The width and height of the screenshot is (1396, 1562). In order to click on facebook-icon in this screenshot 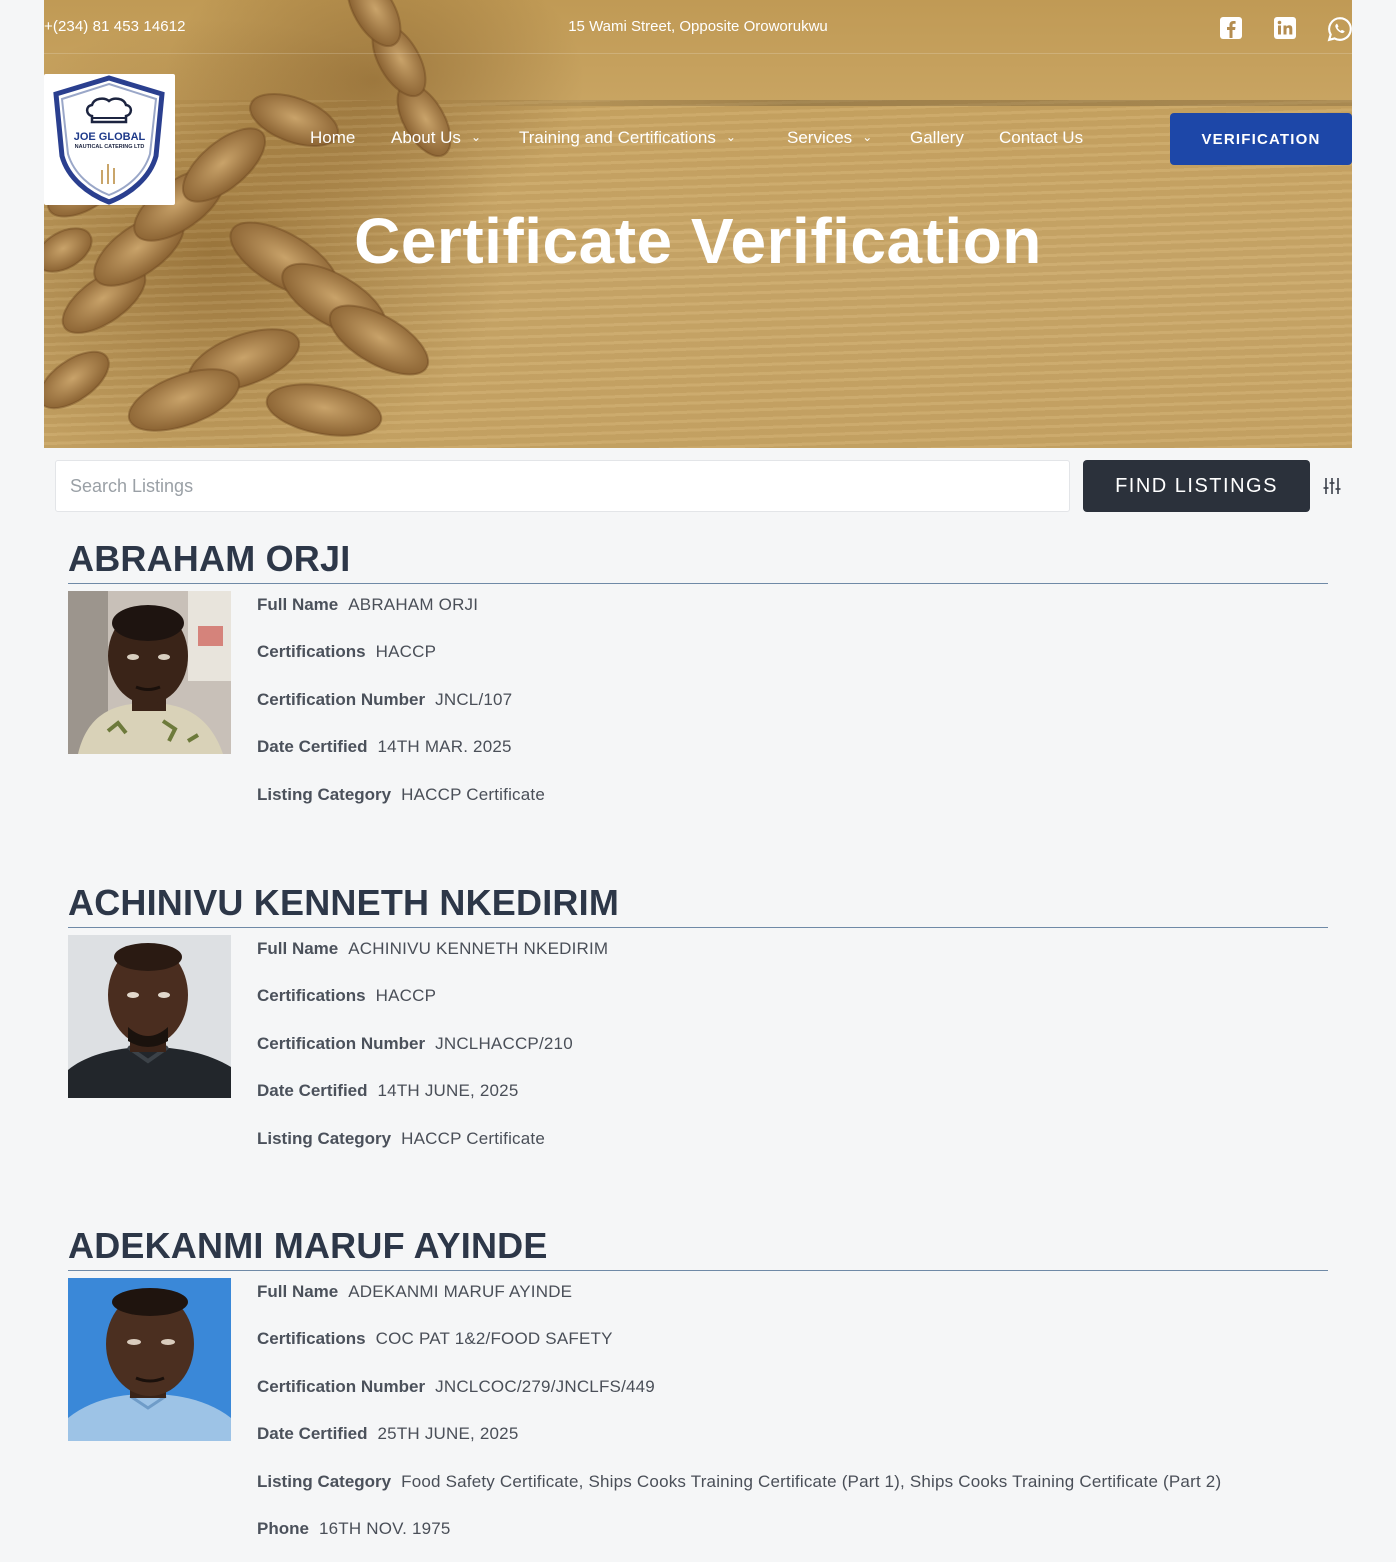, I will do `click(1231, 28)`.